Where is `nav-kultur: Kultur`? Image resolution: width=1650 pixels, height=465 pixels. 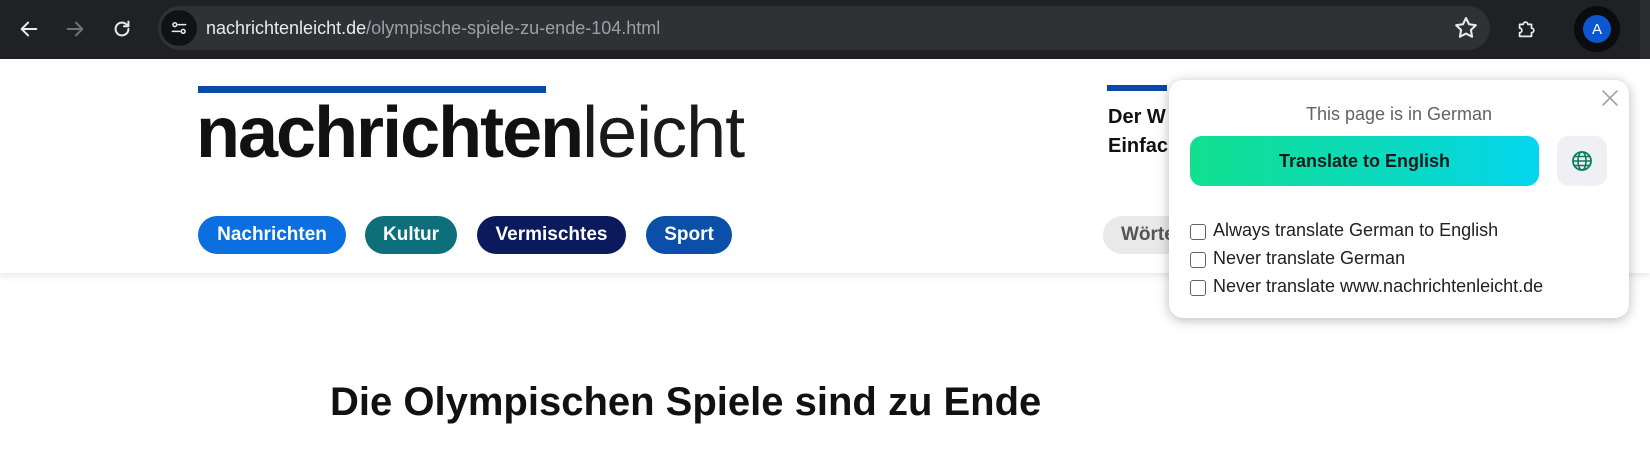
nav-kultur: Kultur is located at coordinates (411, 235).